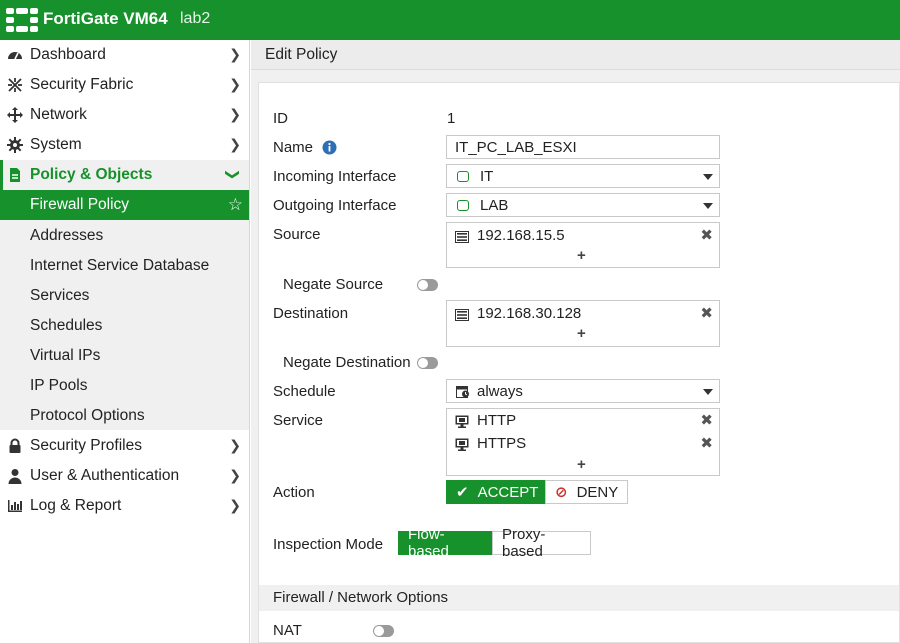 The height and width of the screenshot is (643, 900). Describe the element at coordinates (487, 176) in the screenshot. I see `incoming-interface-value: IT` at that location.